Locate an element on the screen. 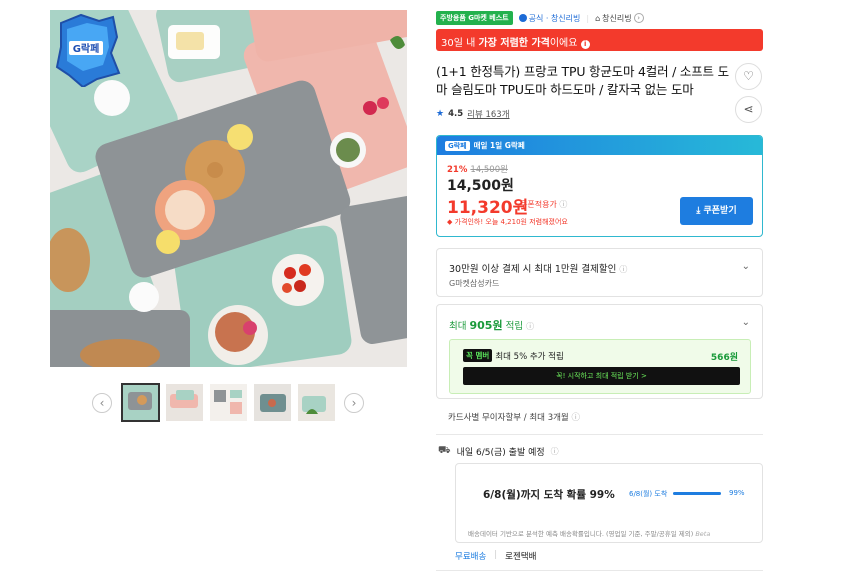 The image size is (850, 575). price-drop-note: ◆ 가격인하! 오늘 4,210원 저렴해졌어요 is located at coordinates (507, 222).